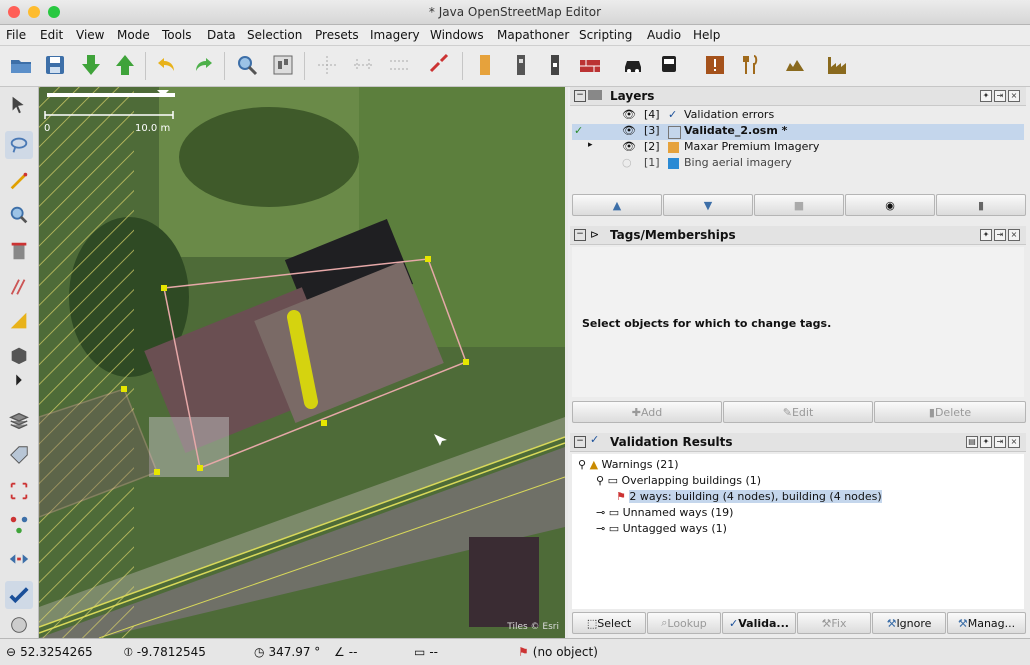  What do you see at coordinates (798, 235) in the screenshot?
I see `tags-panel-header: − ⊳ Tags/Memberships ✦ ⇥ ×` at bounding box center [798, 235].